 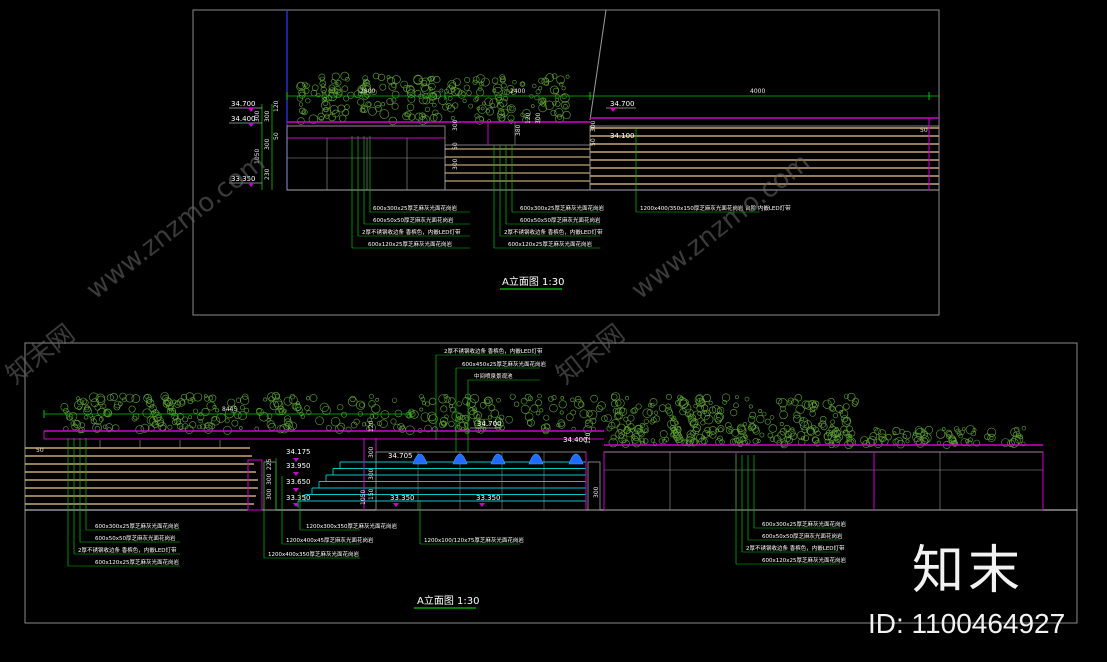 What do you see at coordinates (267, 144) in the screenshot?
I see `top-dim-e: 300` at bounding box center [267, 144].